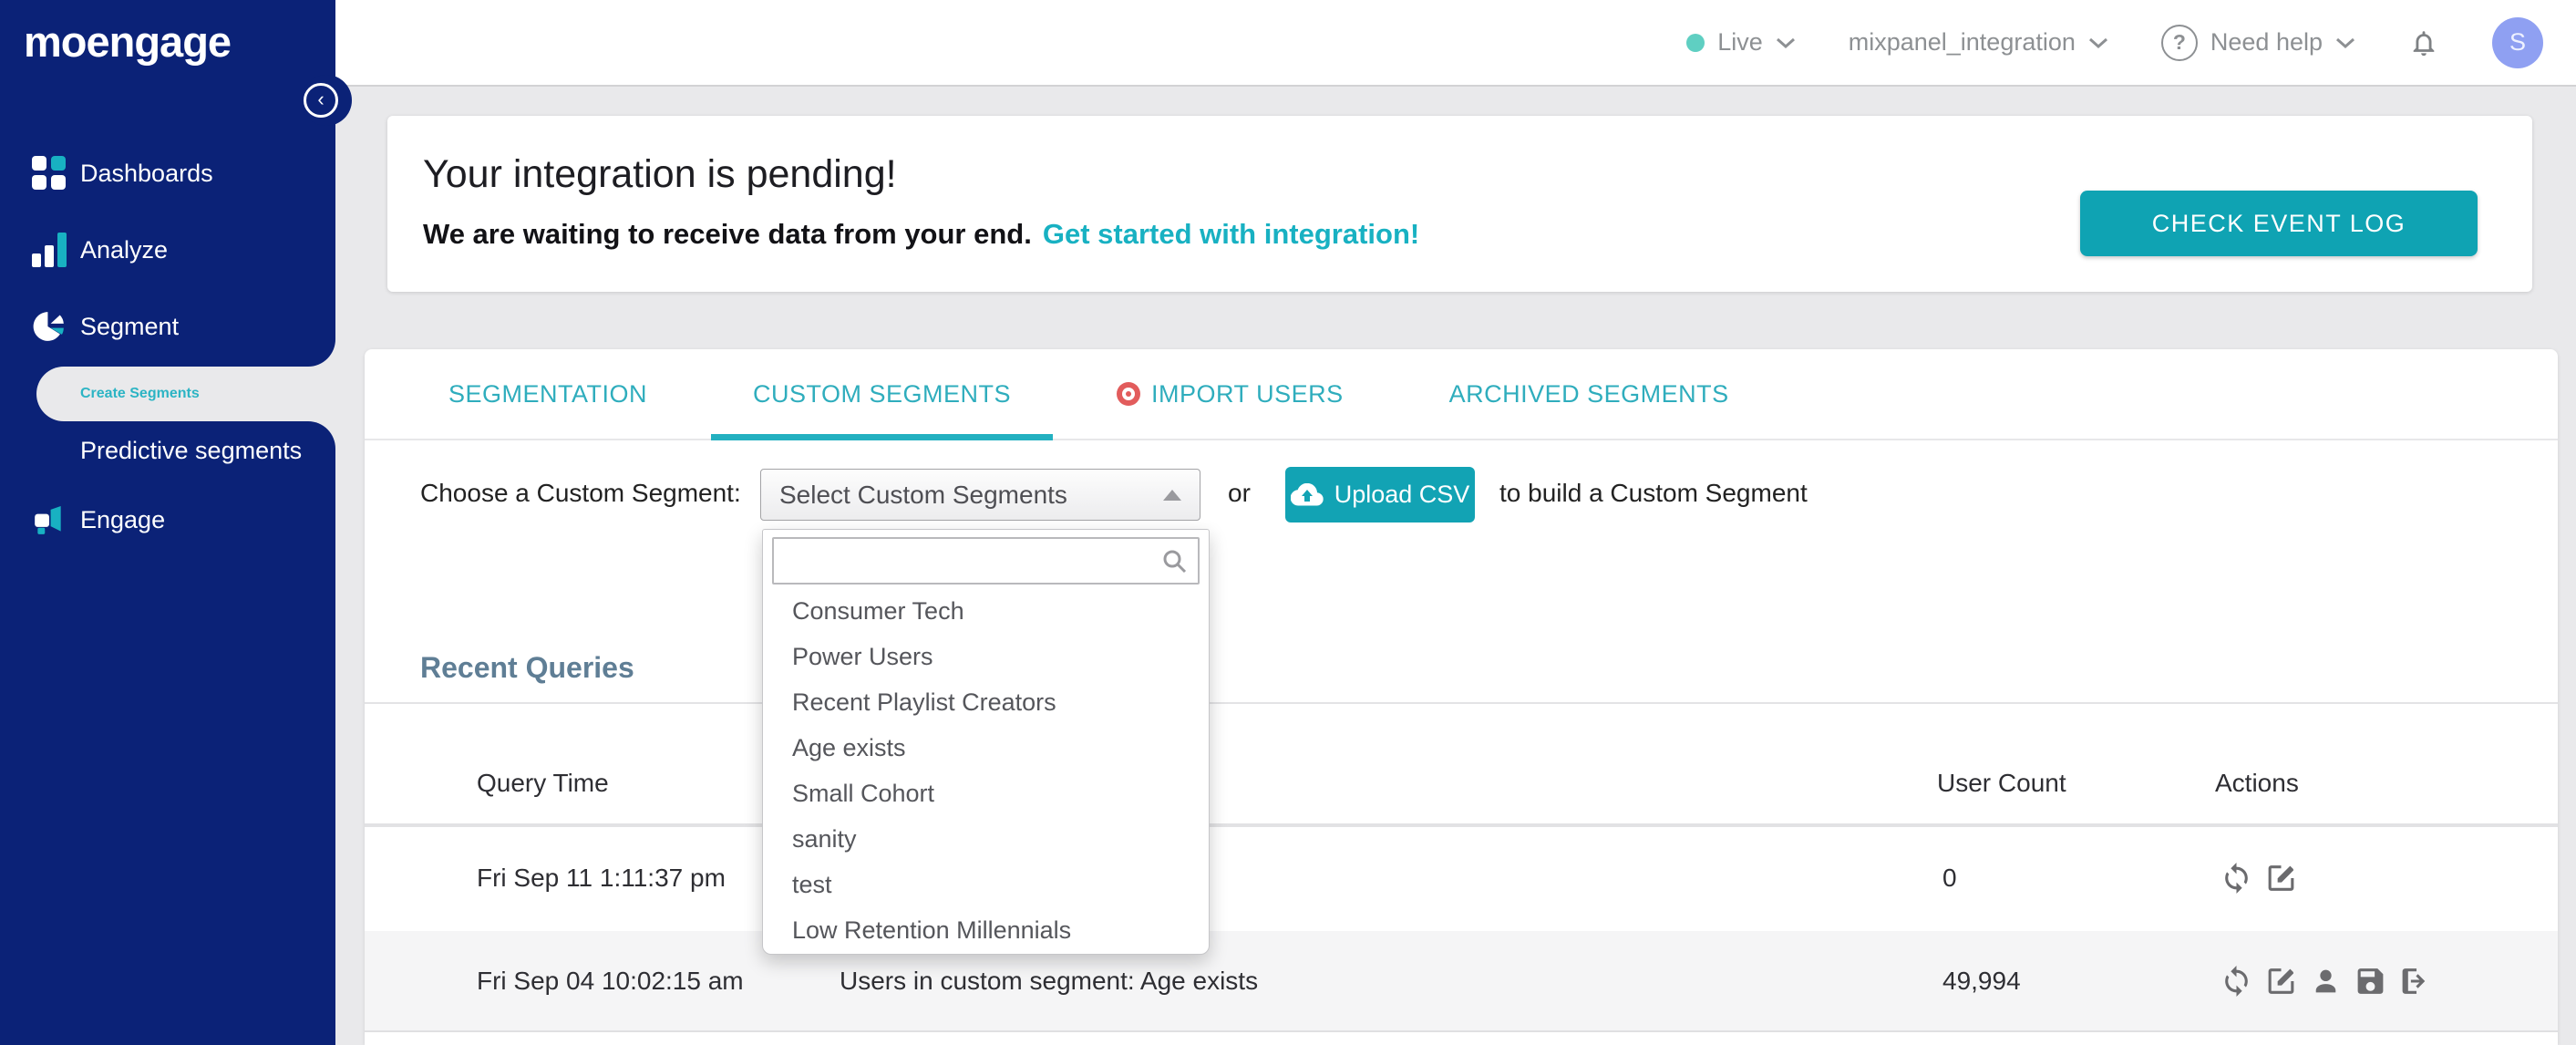  I want to click on sidebar-collapse-button: ‹, so click(321, 100).